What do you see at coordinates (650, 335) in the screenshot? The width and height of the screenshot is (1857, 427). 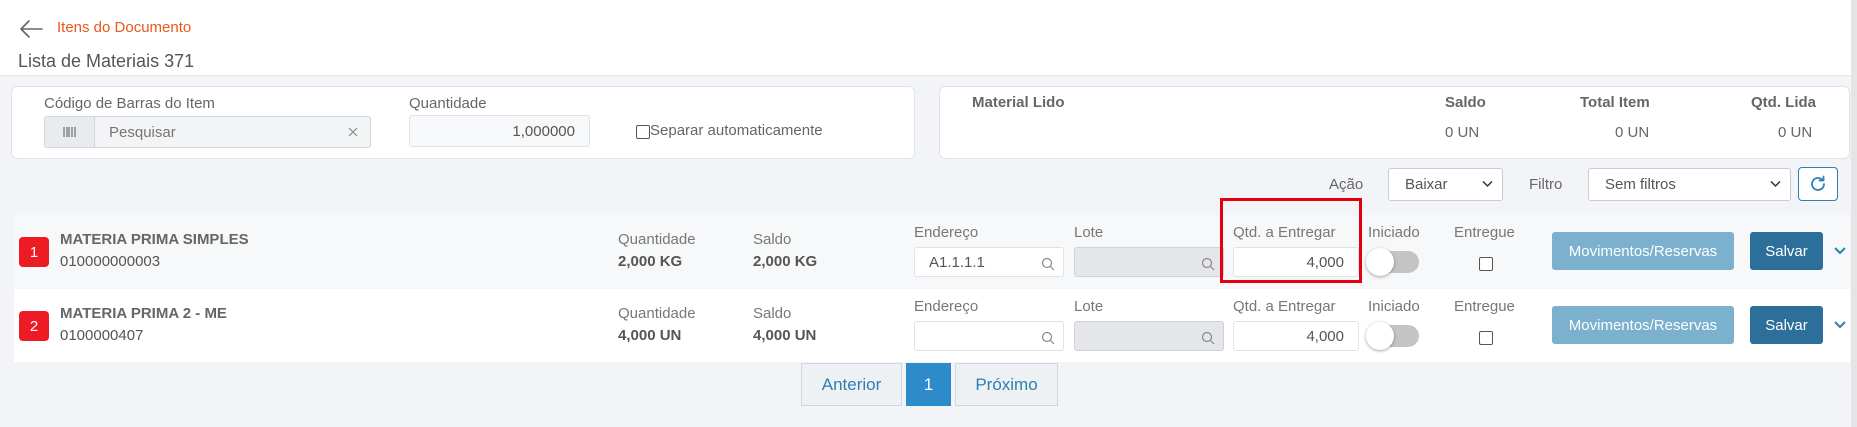 I see `quantidade-value: 4,000 UN` at bounding box center [650, 335].